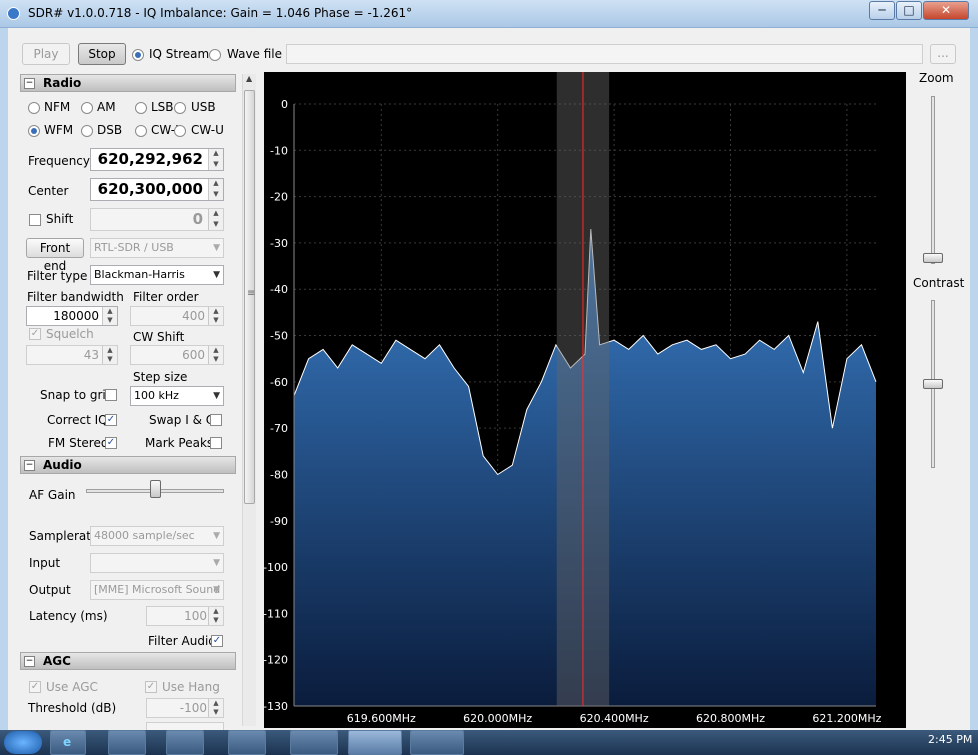  Describe the element at coordinates (216, 420) in the screenshot. I see `swap-iq-checkbox` at that location.